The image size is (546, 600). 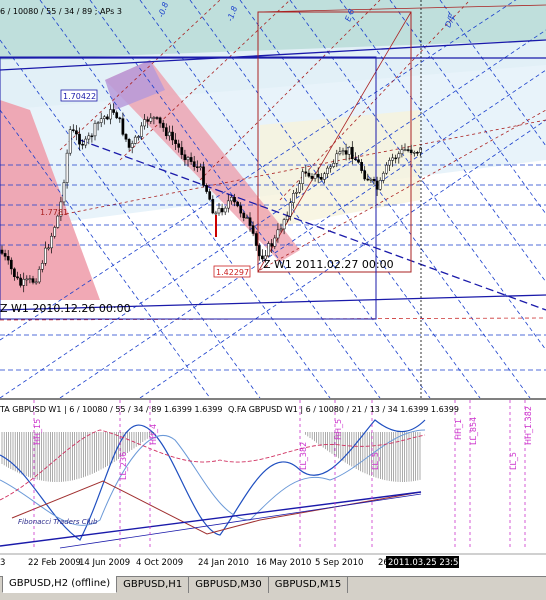 I want to click on svg-text: 22 Feb 2009, so click(x=54, y=563).